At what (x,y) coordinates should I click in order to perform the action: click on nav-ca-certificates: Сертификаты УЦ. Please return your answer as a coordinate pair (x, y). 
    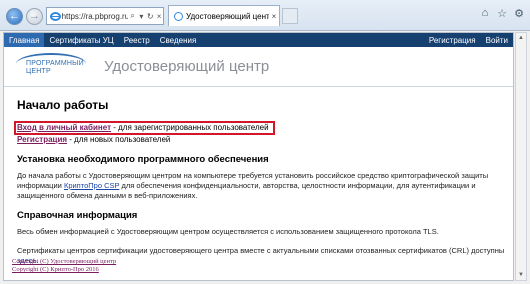
    Looking at the image, I should click on (81, 40).